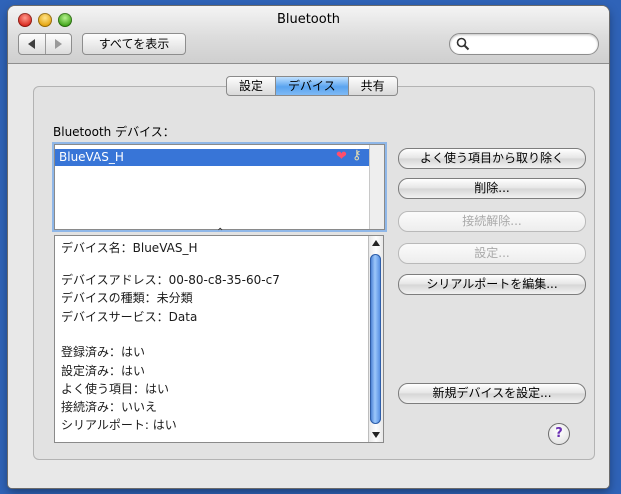 This screenshot has width=621, height=494. What do you see at coordinates (103, 371) in the screenshot?
I see `info-configured: 設定済み：はい` at bounding box center [103, 371].